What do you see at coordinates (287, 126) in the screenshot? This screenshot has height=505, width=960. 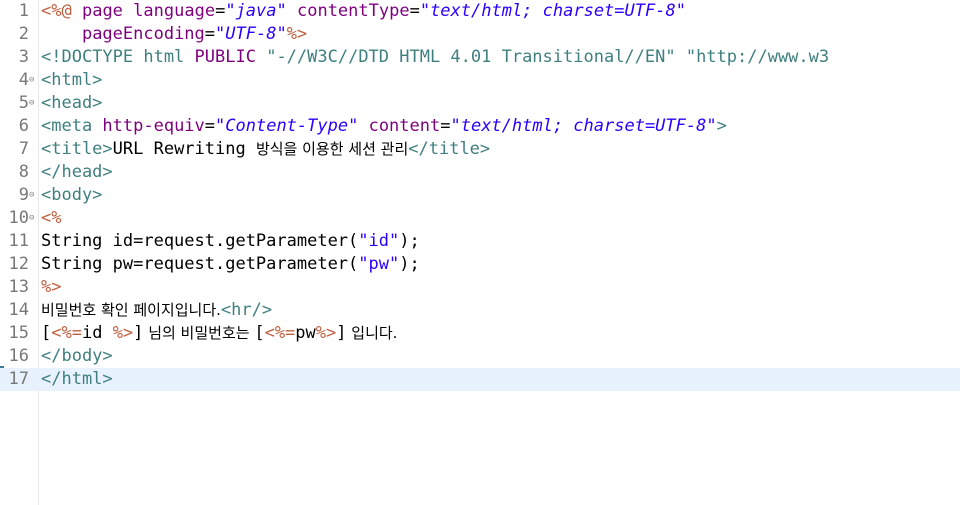 I see `code-token: "Content-Type"` at bounding box center [287, 126].